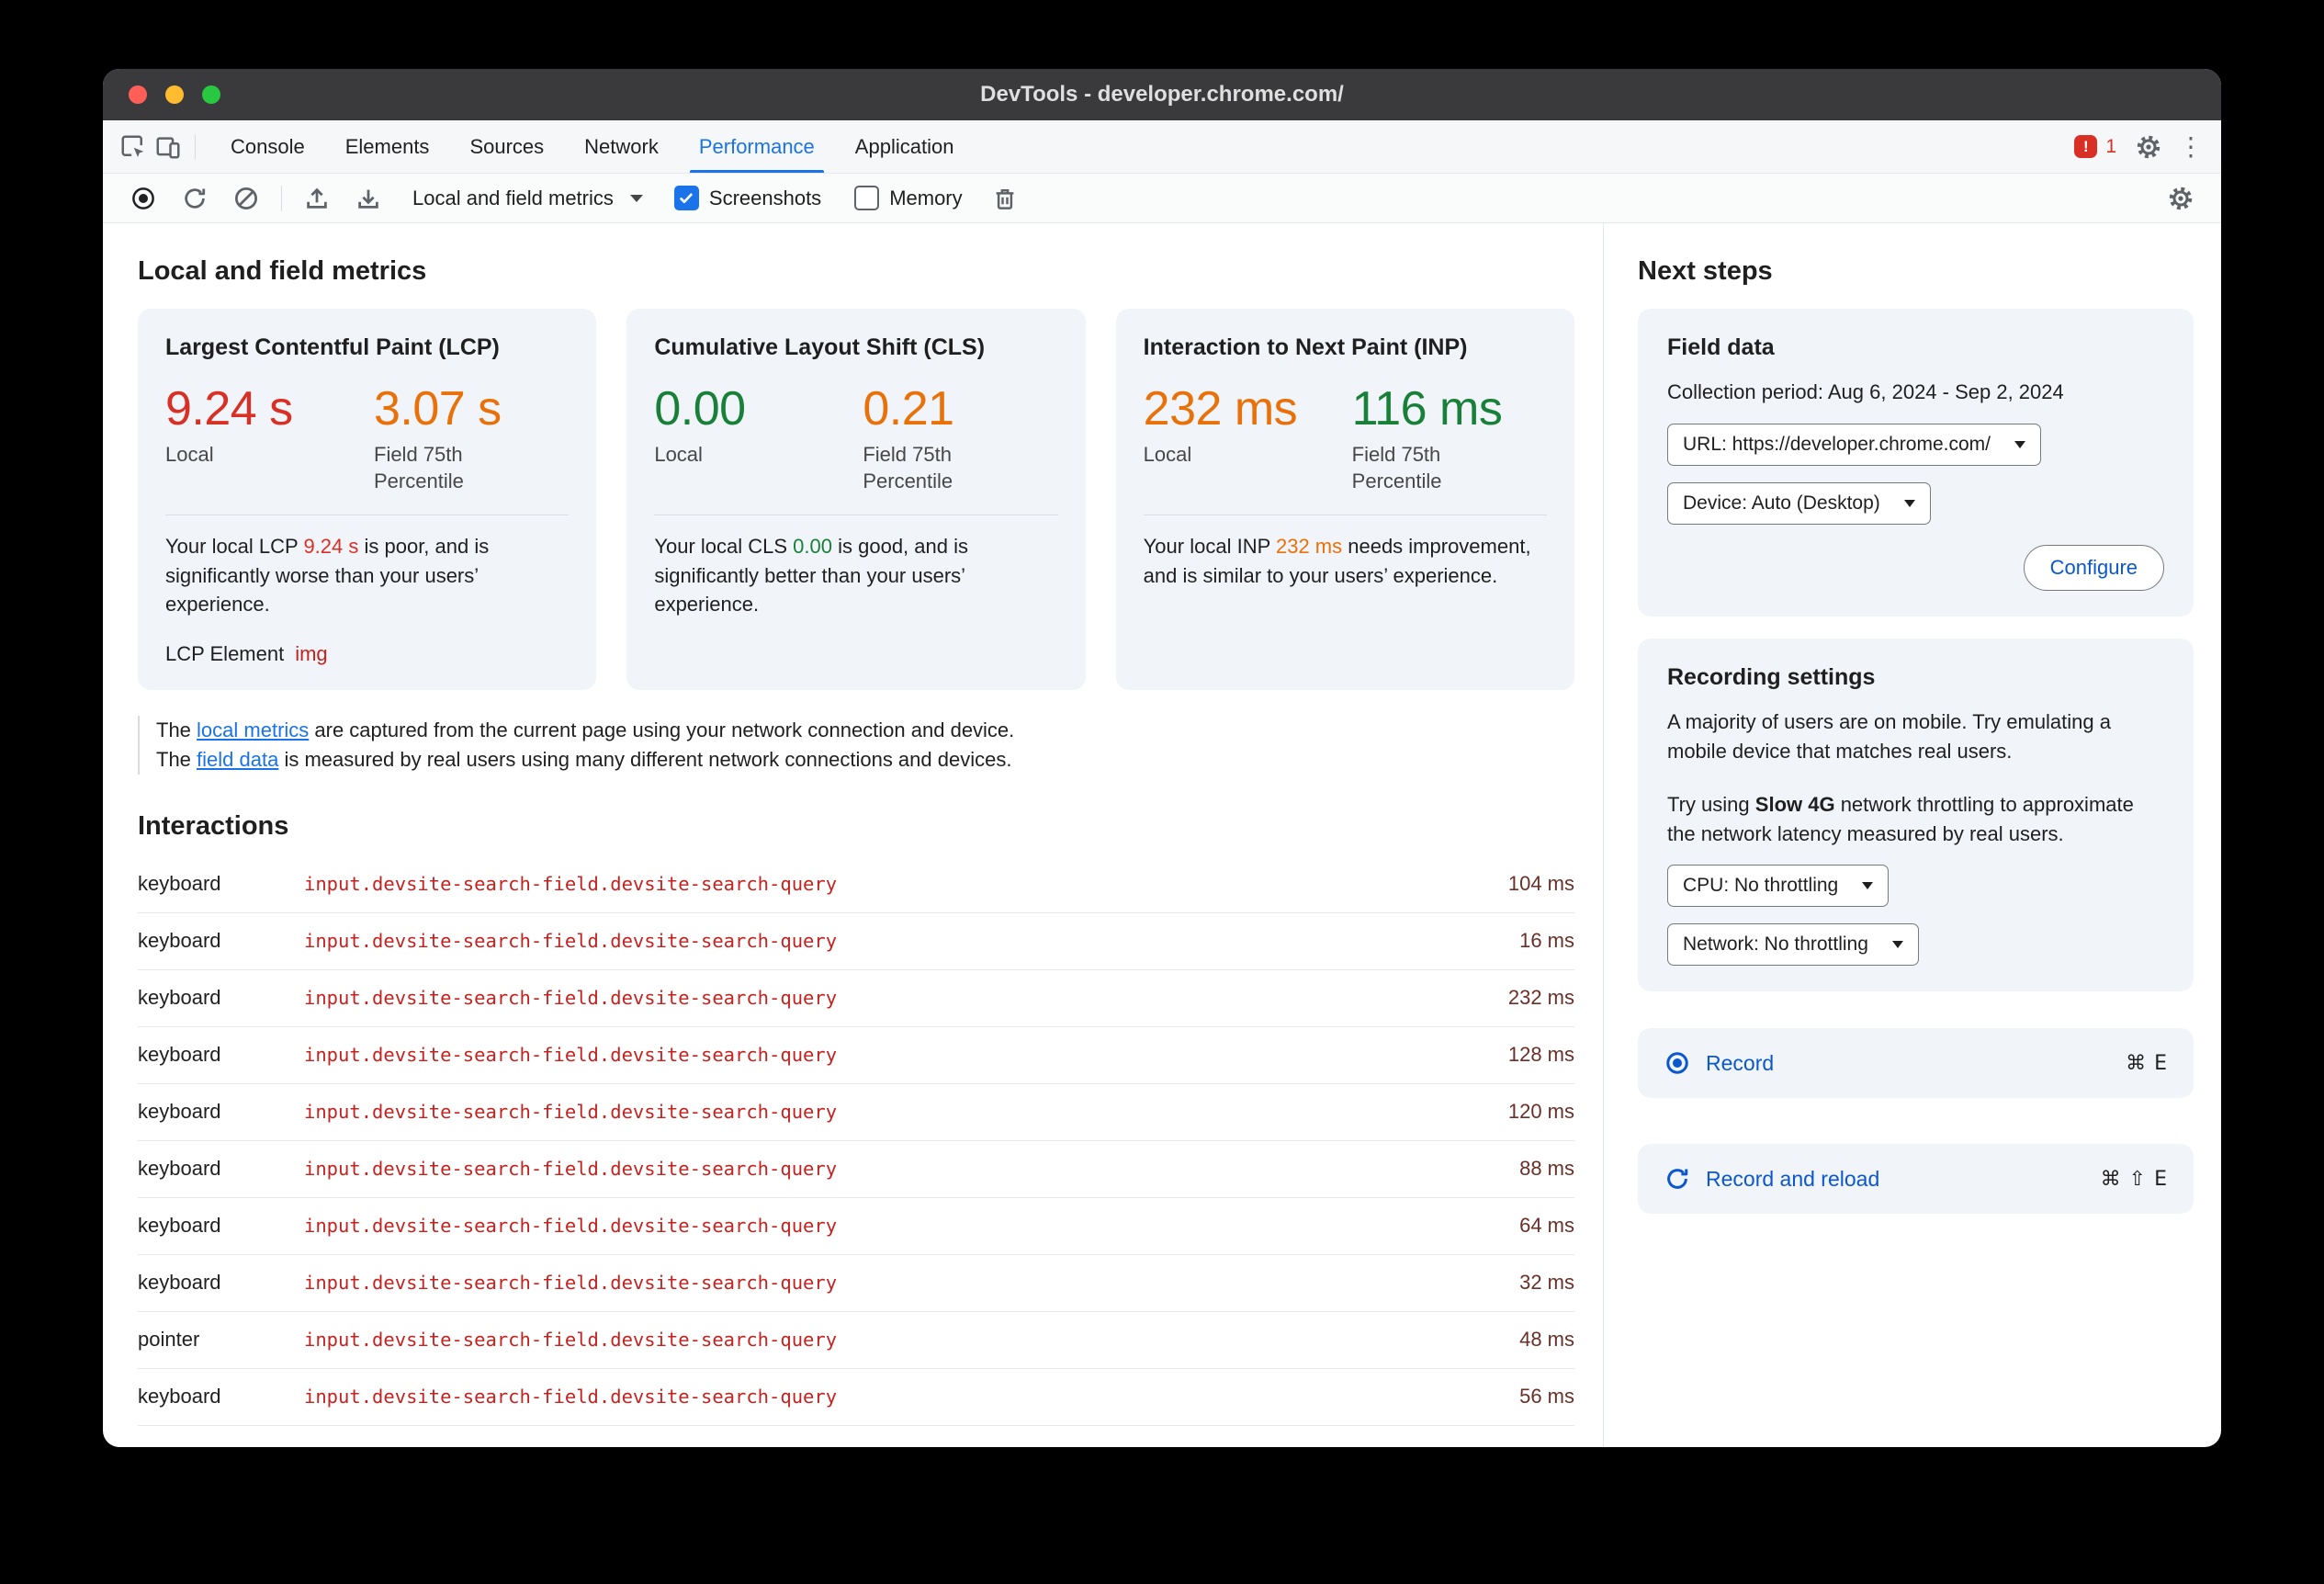  What do you see at coordinates (1546, 1397) in the screenshot?
I see `interaction-duration: 56 ms` at bounding box center [1546, 1397].